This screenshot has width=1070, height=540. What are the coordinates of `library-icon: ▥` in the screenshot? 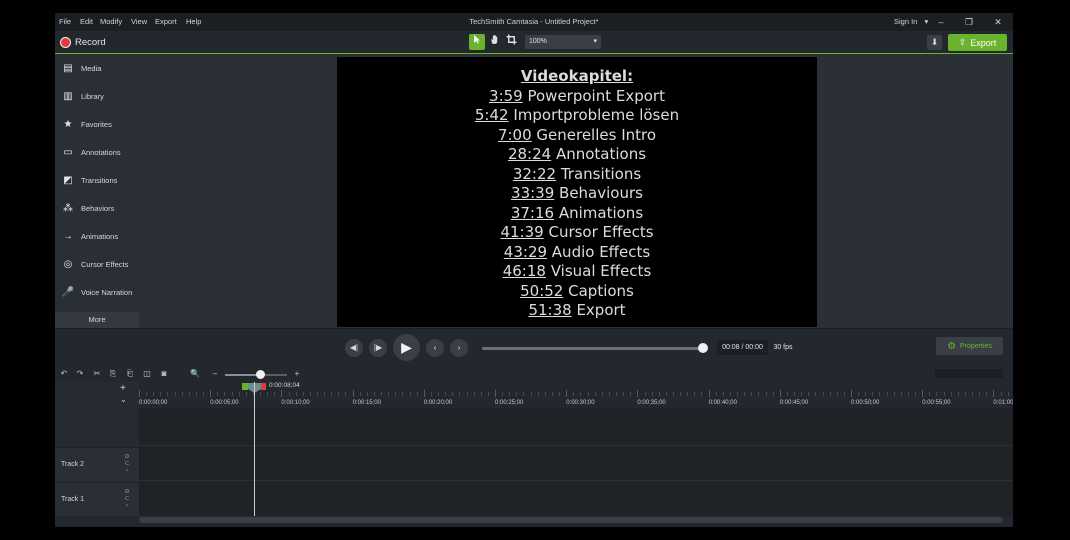 It's located at (68, 96).